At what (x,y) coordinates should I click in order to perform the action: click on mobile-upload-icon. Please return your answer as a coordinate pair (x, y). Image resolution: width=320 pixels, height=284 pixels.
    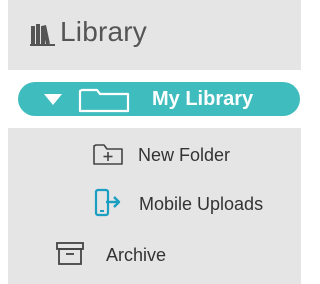
    Looking at the image, I should click on (107, 202).